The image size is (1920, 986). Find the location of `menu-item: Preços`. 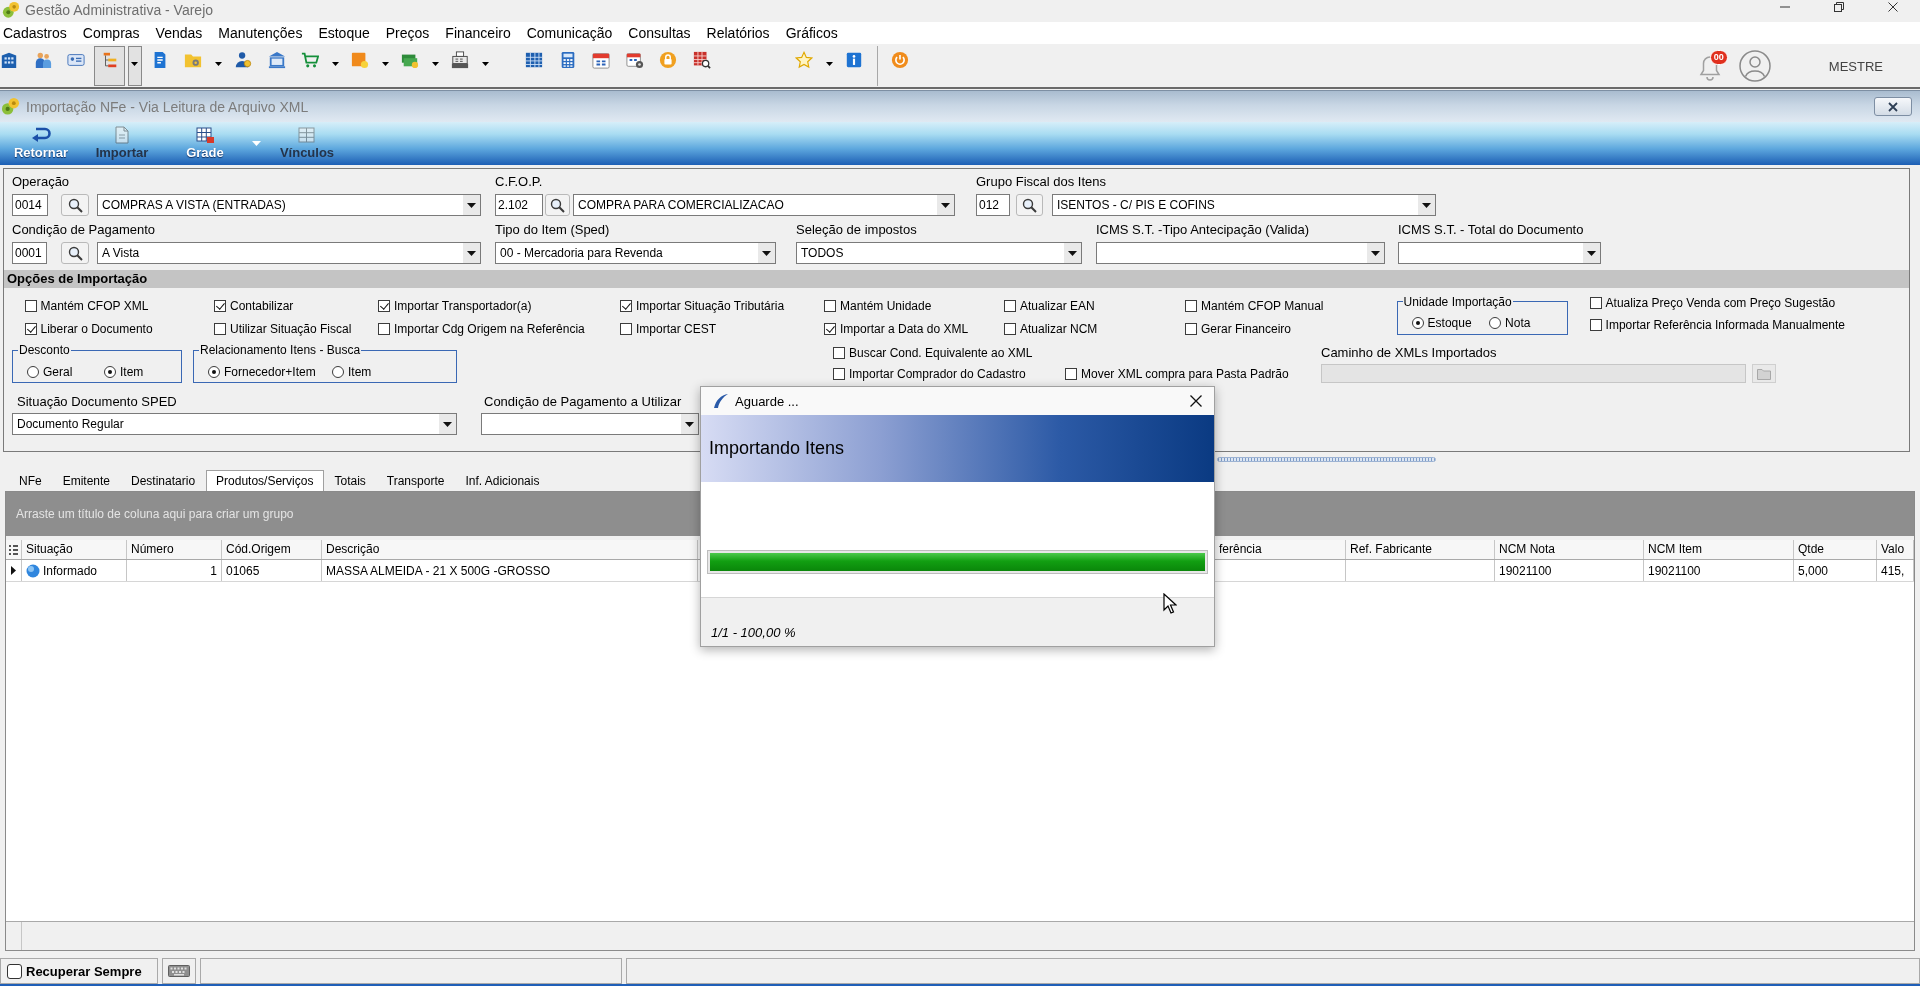

menu-item: Preços is located at coordinates (407, 33).